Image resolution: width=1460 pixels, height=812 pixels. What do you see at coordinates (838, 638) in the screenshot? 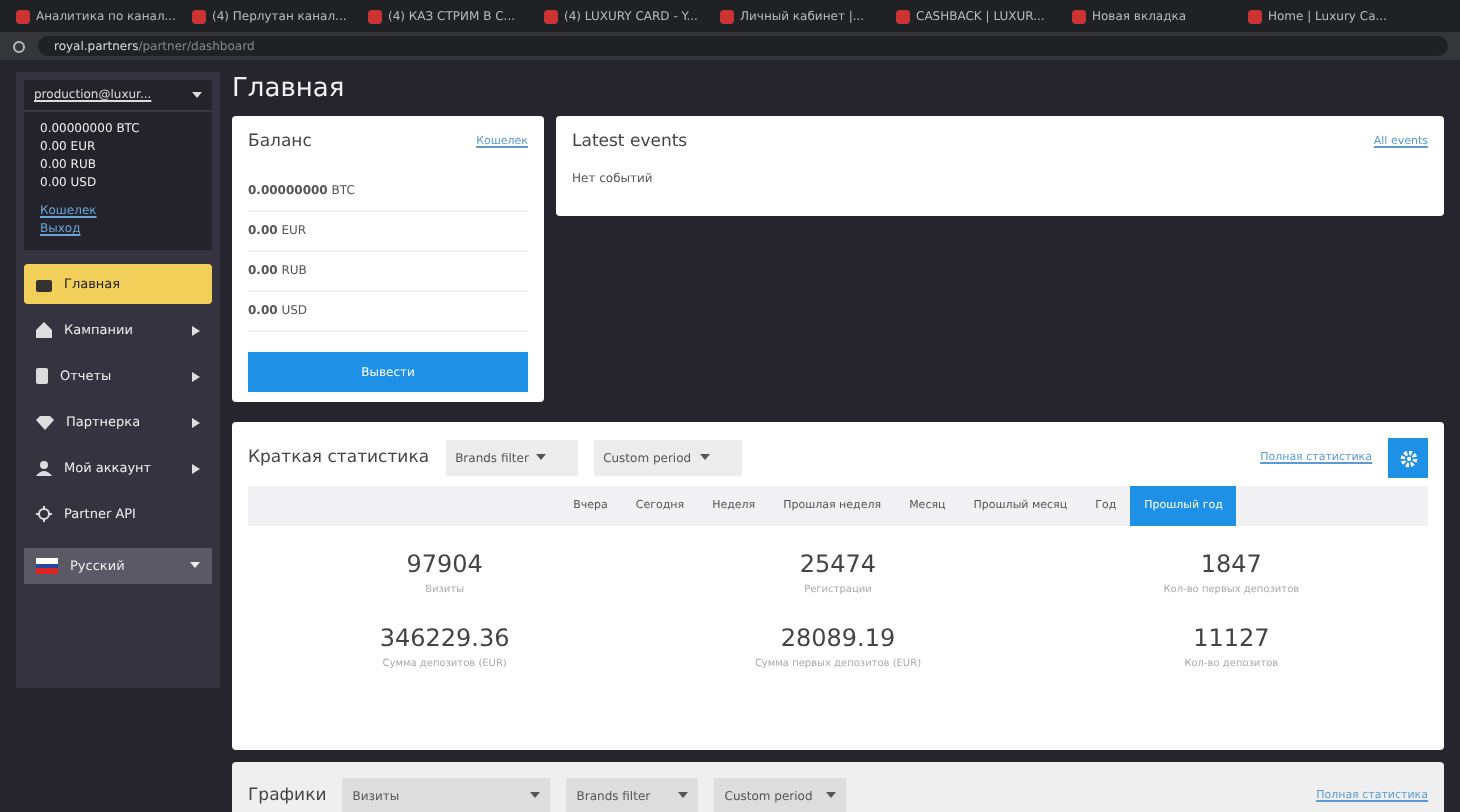
I see `metric-value: 28089.19` at bounding box center [838, 638].